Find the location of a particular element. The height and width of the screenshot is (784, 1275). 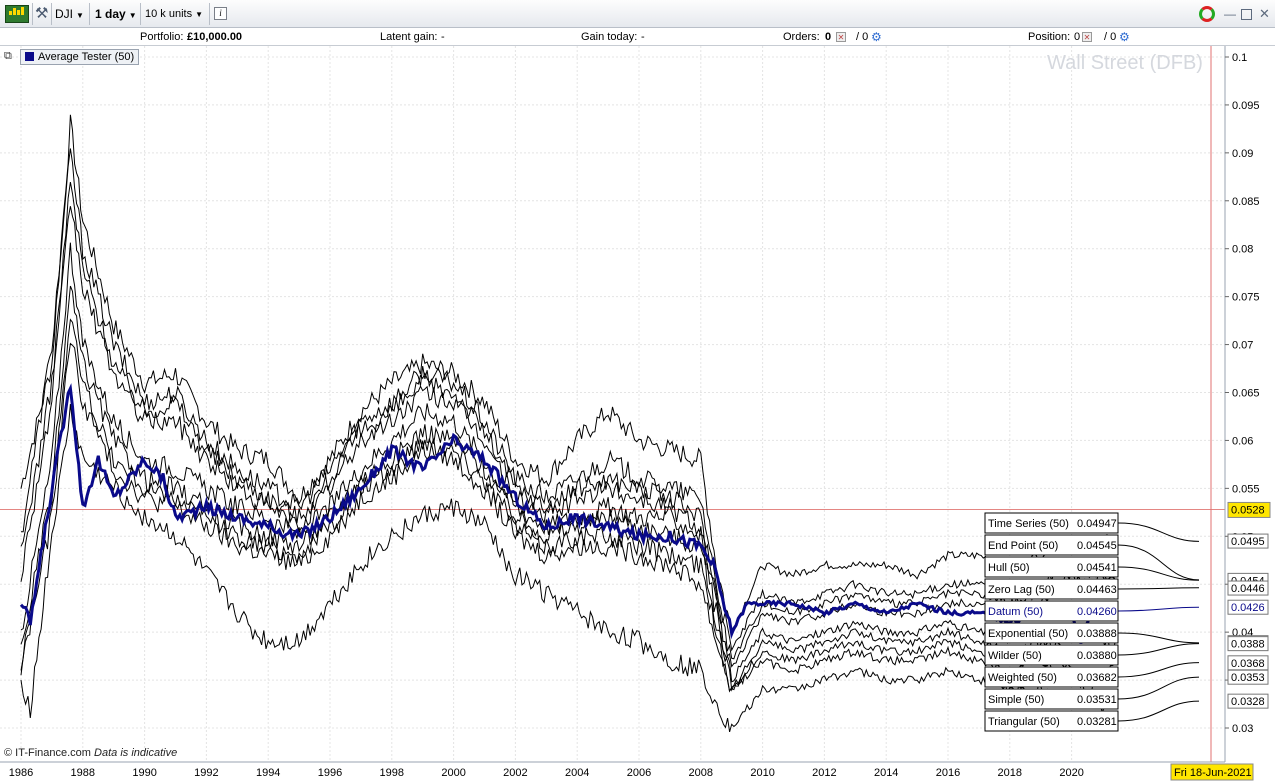

x-tick-label: 2002 is located at coordinates (515, 773).